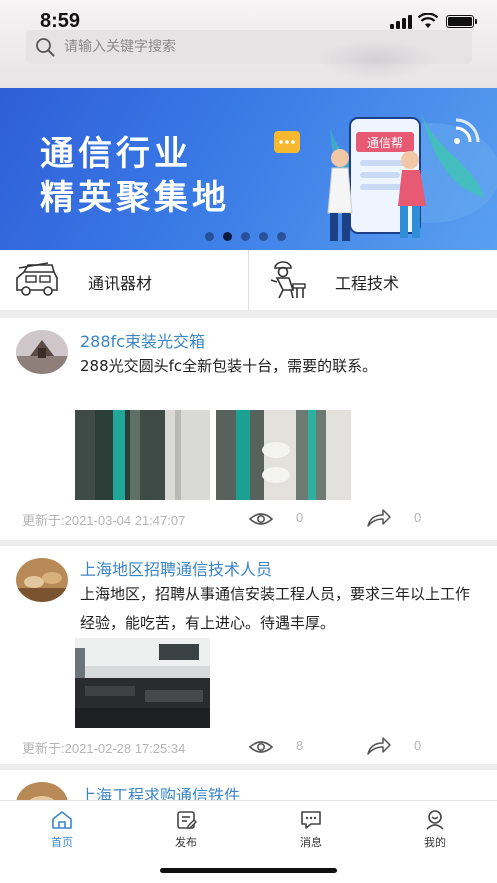  I want to click on header: 8:59, so click(248, 44).